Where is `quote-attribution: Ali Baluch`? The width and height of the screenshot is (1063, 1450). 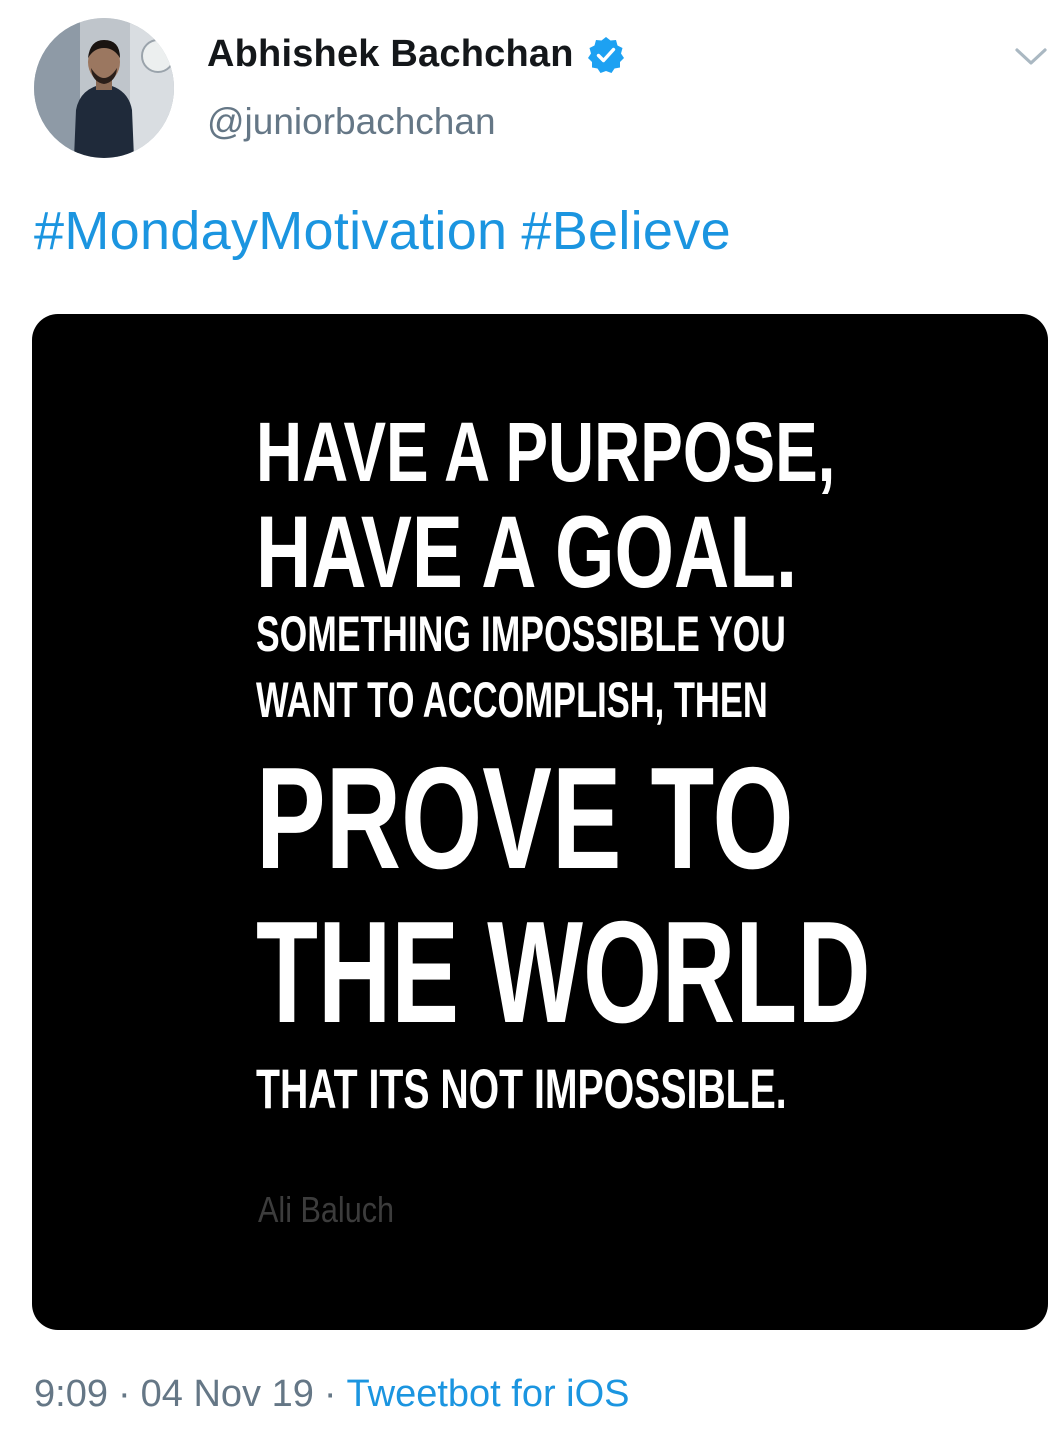
quote-attribution: Ali Baluch is located at coordinates (326, 1209).